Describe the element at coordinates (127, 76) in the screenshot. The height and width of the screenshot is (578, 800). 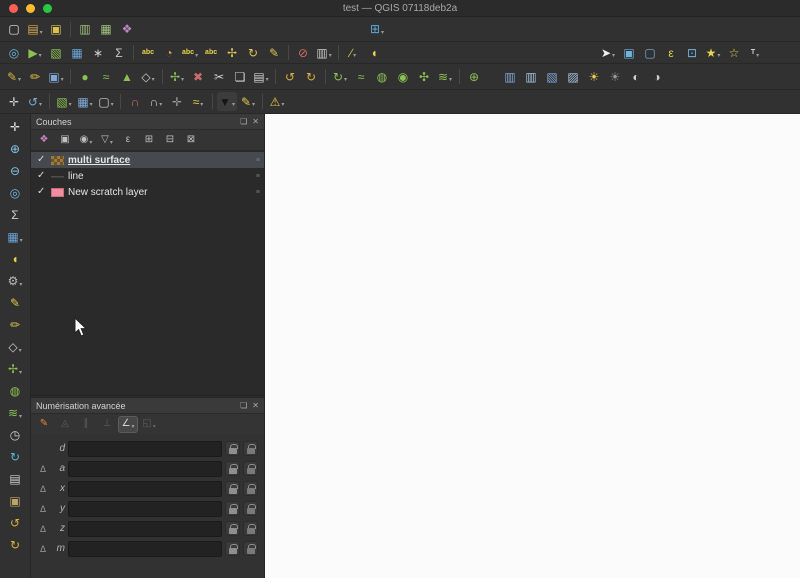
I see `add-polygon-feature-button: ▲` at that location.